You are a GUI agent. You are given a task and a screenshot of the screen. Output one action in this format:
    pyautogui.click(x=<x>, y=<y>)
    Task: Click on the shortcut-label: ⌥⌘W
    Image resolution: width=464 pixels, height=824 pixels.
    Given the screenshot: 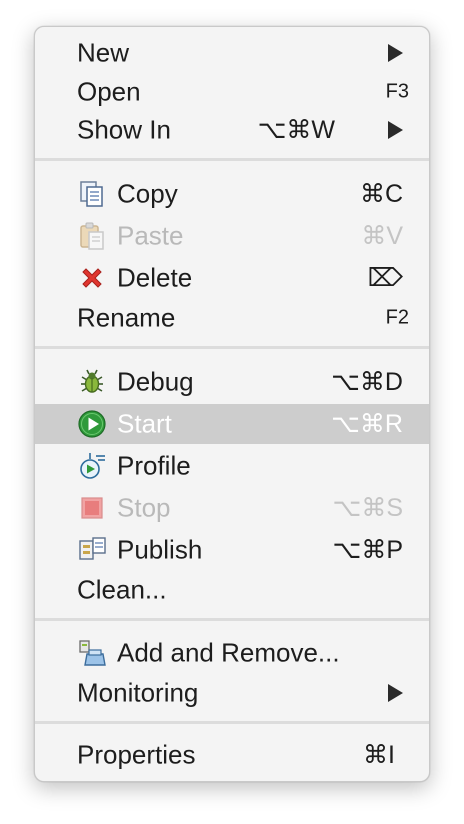 What is the action you would take?
    pyautogui.click(x=296, y=130)
    